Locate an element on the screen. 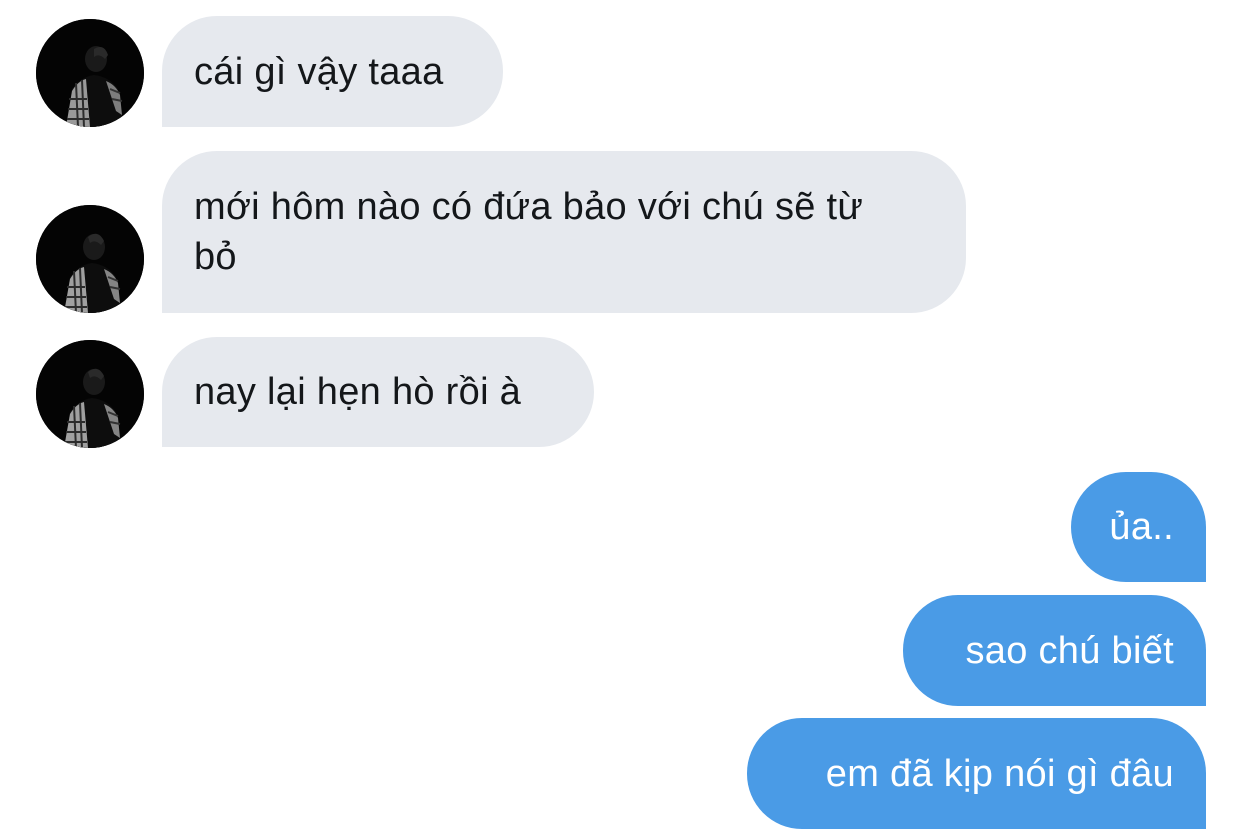  message-text: ủa.. is located at coordinates (1141, 527).